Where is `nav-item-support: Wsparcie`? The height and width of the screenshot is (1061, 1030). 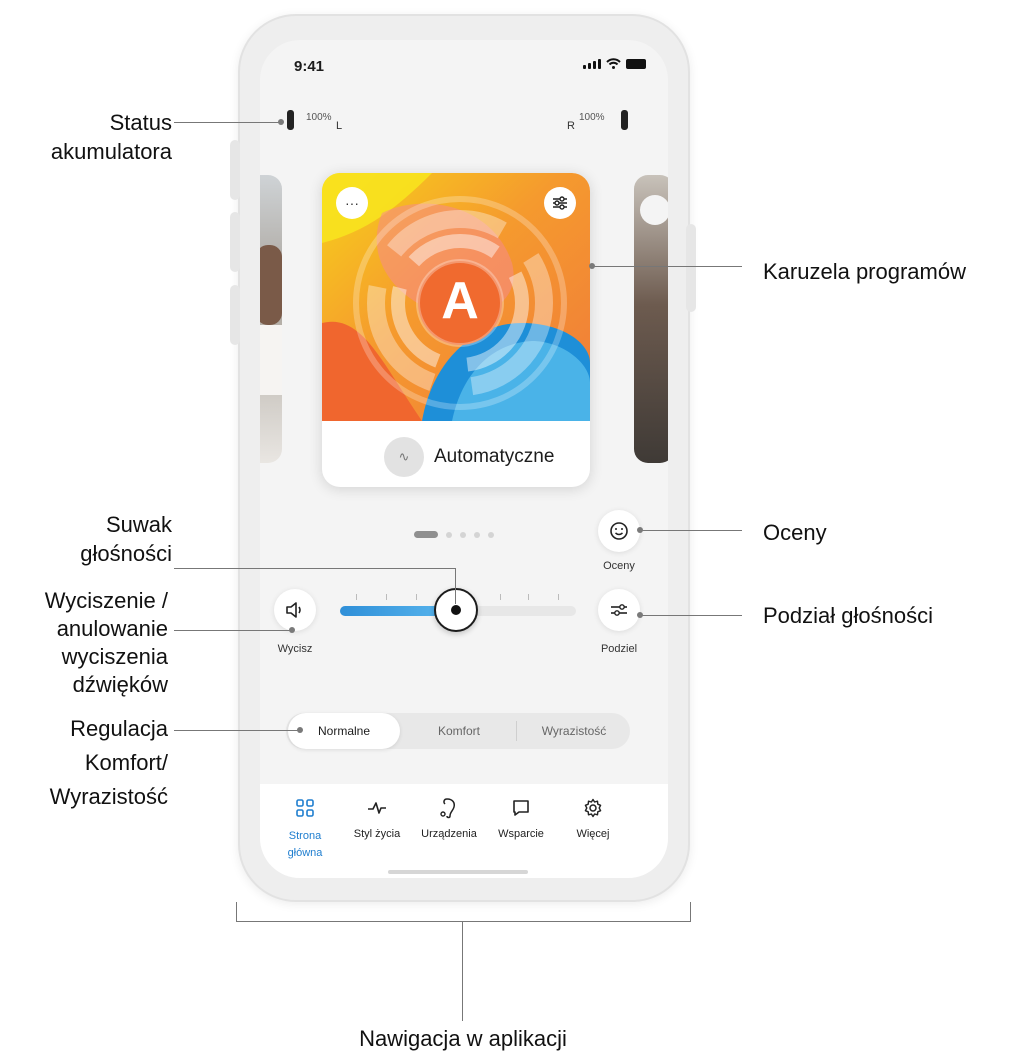 nav-item-support: Wsparcie is located at coordinates (521, 818).